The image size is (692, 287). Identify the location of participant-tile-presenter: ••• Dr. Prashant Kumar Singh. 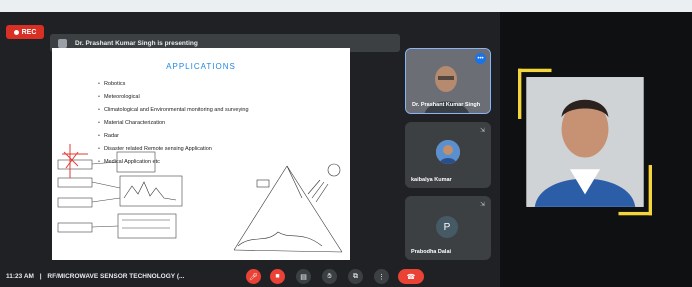
(448, 81).